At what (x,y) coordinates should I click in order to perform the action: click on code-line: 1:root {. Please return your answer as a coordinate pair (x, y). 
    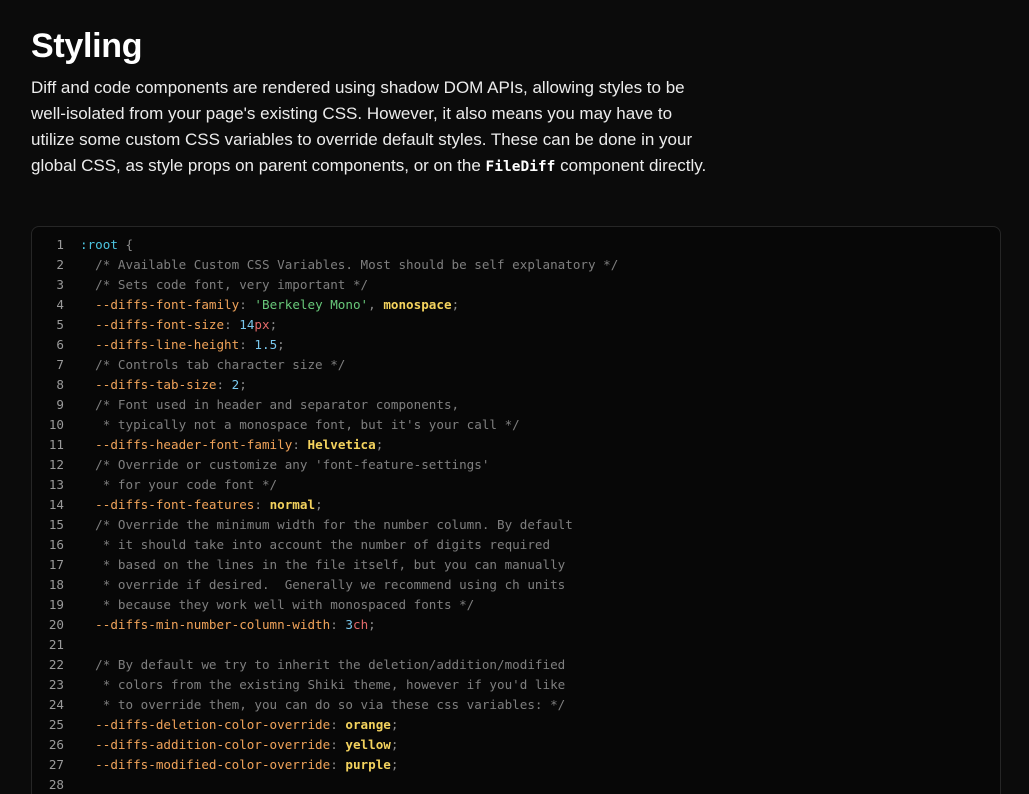
    Looking at the image, I should click on (516, 245).